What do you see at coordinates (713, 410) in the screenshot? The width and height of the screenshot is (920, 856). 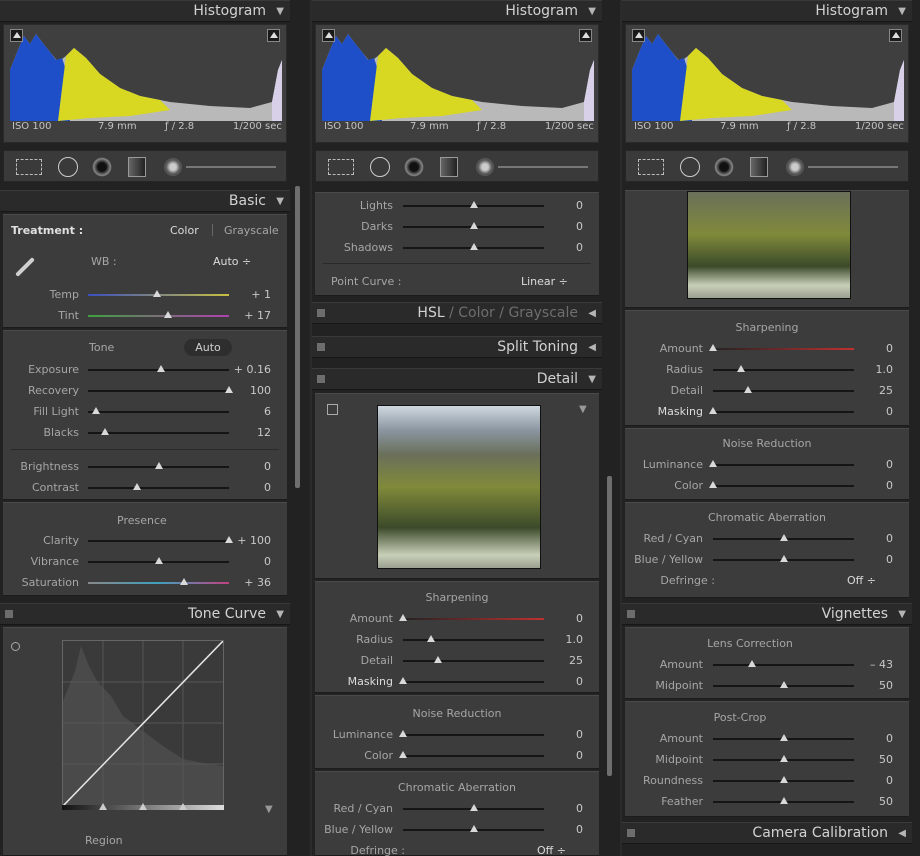 I see `masking-knob` at bounding box center [713, 410].